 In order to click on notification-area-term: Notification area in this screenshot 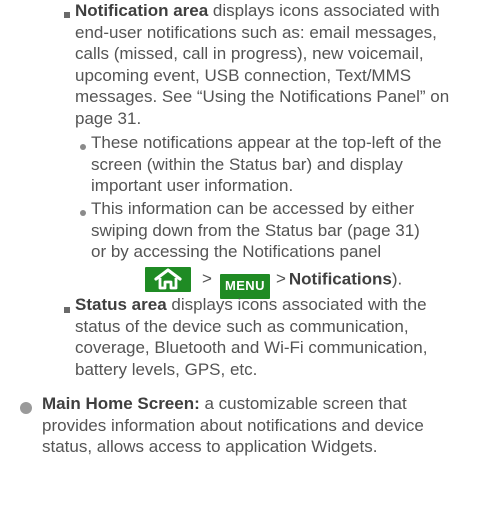, I will do `click(142, 10)`.